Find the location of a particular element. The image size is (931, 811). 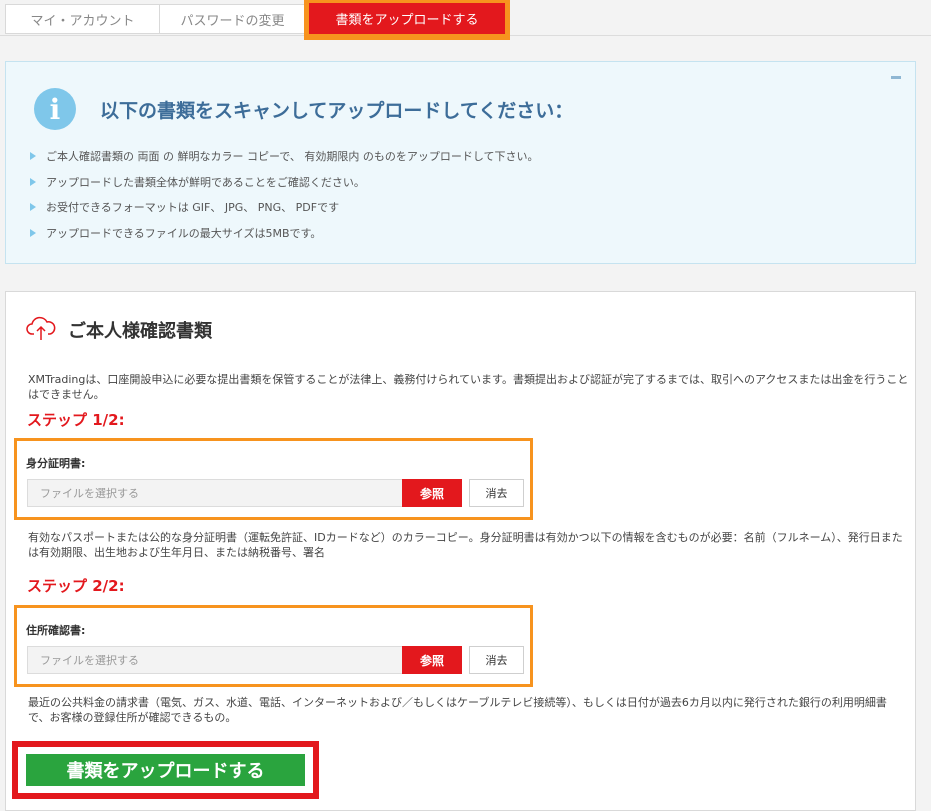

step2-heading: ステップ 2/2: is located at coordinates (76, 586).